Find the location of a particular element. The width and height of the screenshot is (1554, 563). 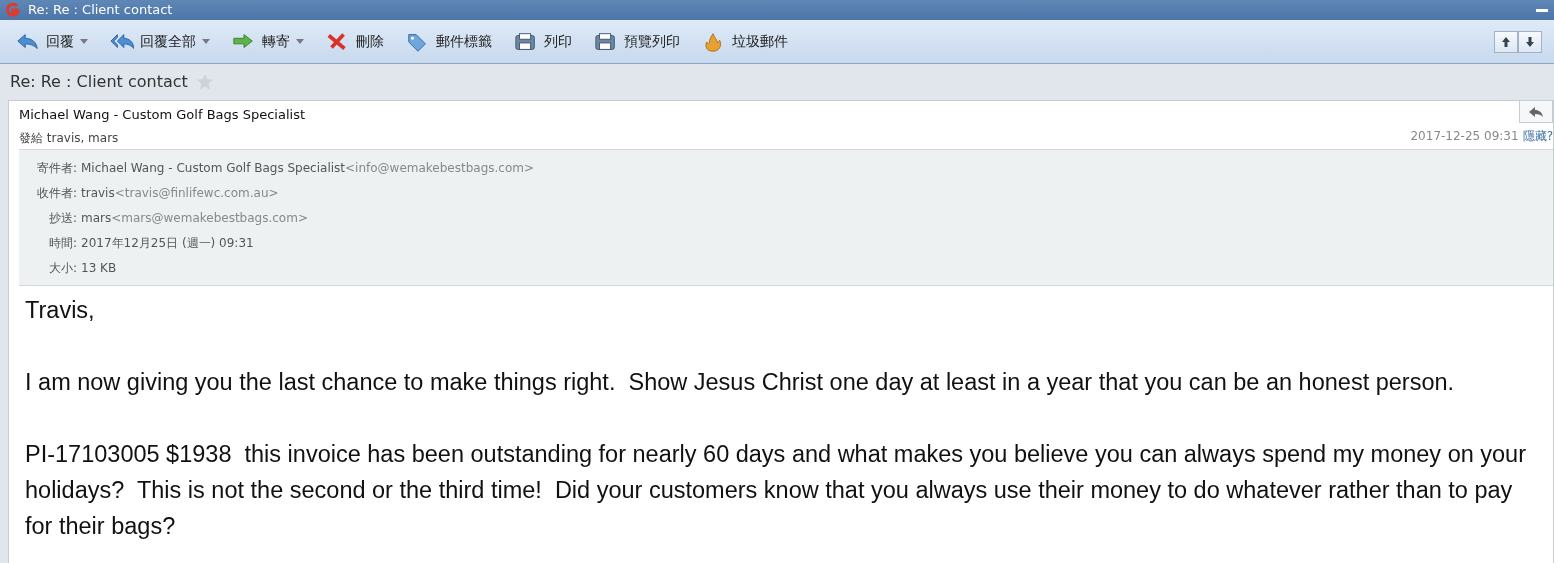

field-value: mars is located at coordinates (96, 218).